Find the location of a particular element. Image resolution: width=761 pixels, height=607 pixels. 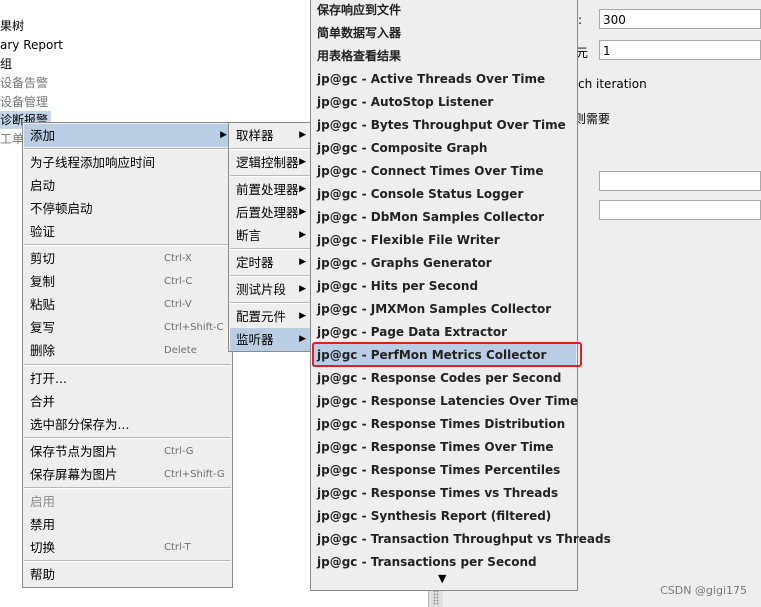

listener-item: jp@gc - Page Data Extractor is located at coordinates (444, 332).